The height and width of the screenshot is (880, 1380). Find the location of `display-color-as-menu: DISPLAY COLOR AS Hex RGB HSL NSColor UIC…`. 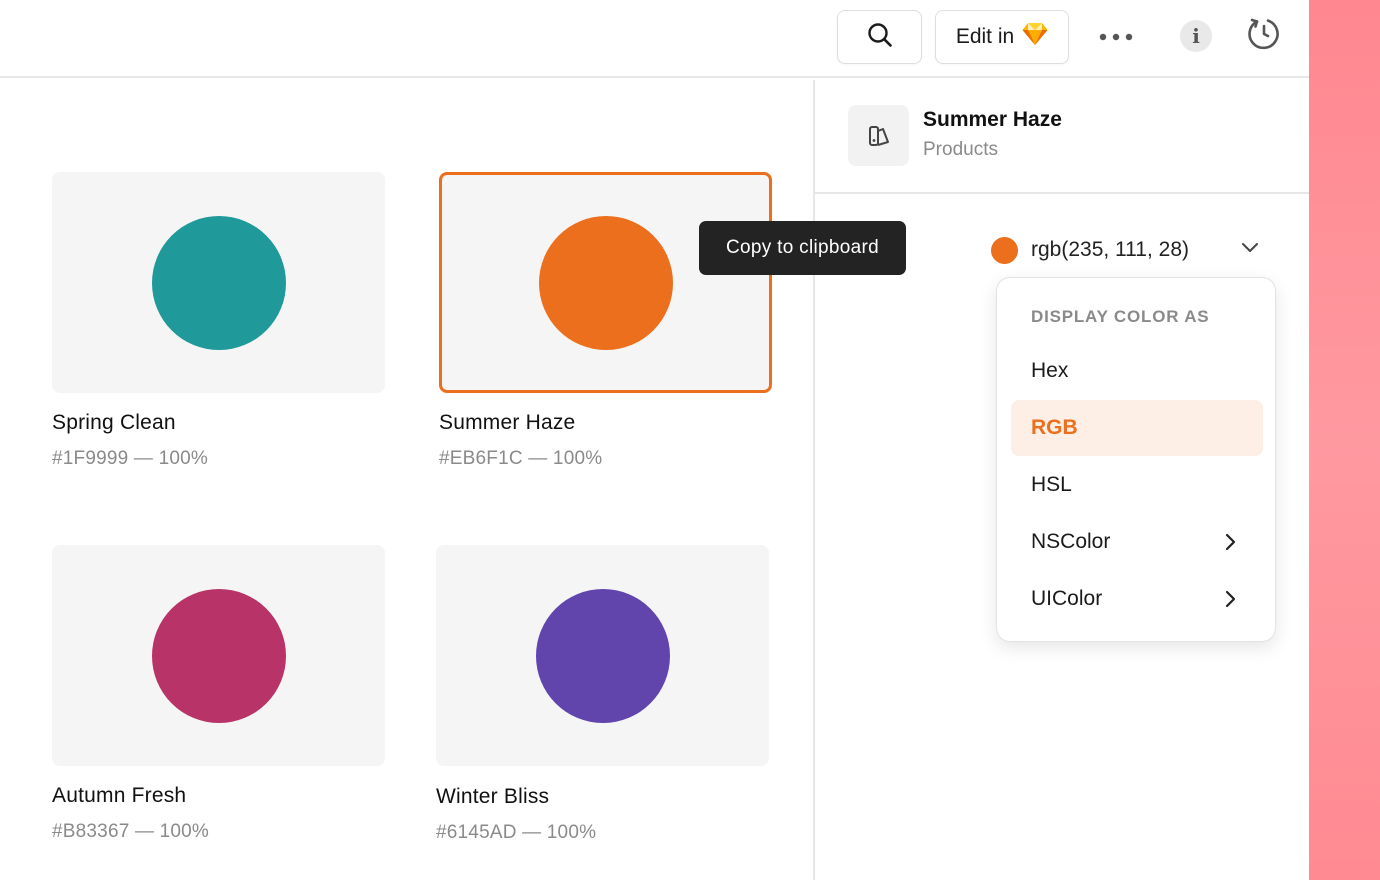

display-color-as-menu: DISPLAY COLOR AS Hex RGB HSL NSColor UIC… is located at coordinates (1136, 459).